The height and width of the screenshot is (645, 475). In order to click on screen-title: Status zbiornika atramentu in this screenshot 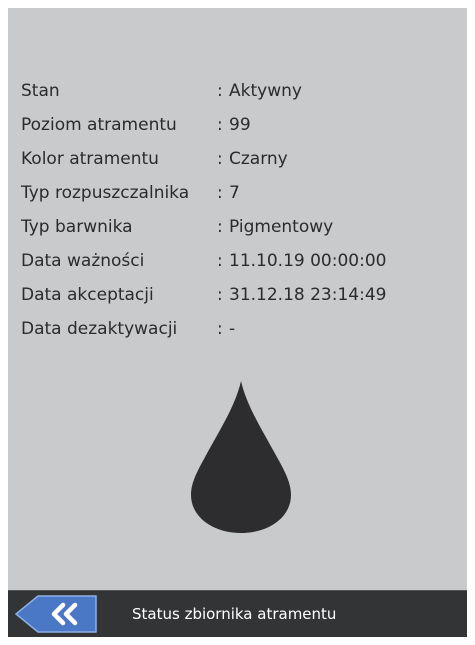, I will do `click(234, 614)`.